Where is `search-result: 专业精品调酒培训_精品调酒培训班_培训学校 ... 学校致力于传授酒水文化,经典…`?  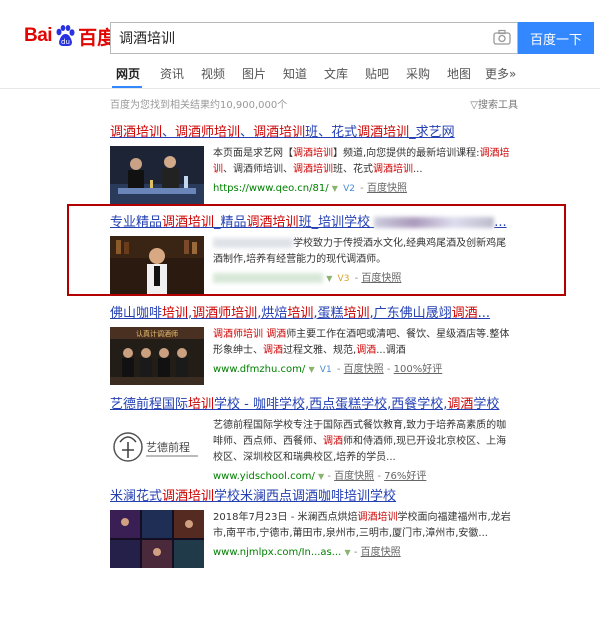
search-result: 专业精品调酒培训_精品调酒培训班_培训学校 ... 学校致力于传授酒水文化,经典… is located at coordinates (311, 252).